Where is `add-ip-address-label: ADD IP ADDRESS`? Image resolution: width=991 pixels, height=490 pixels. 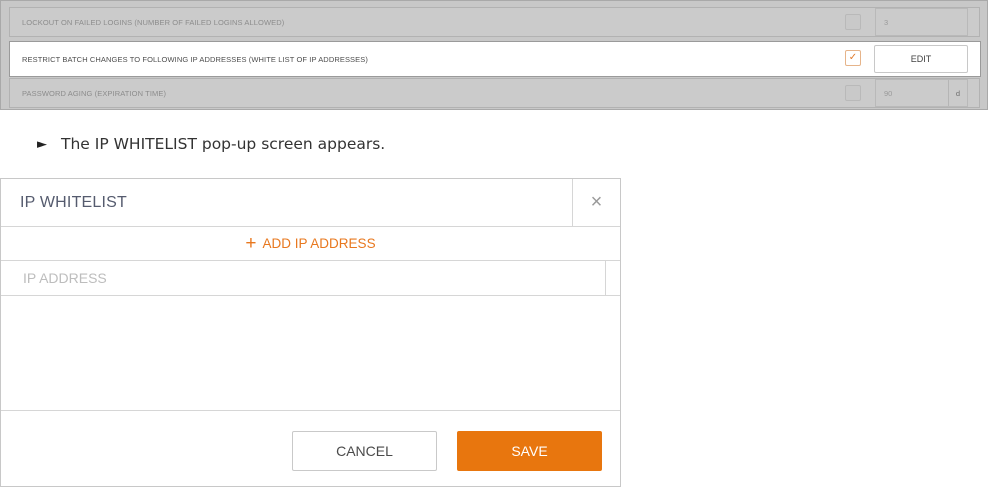
add-ip-address-label: ADD IP ADDRESS is located at coordinates (319, 243).